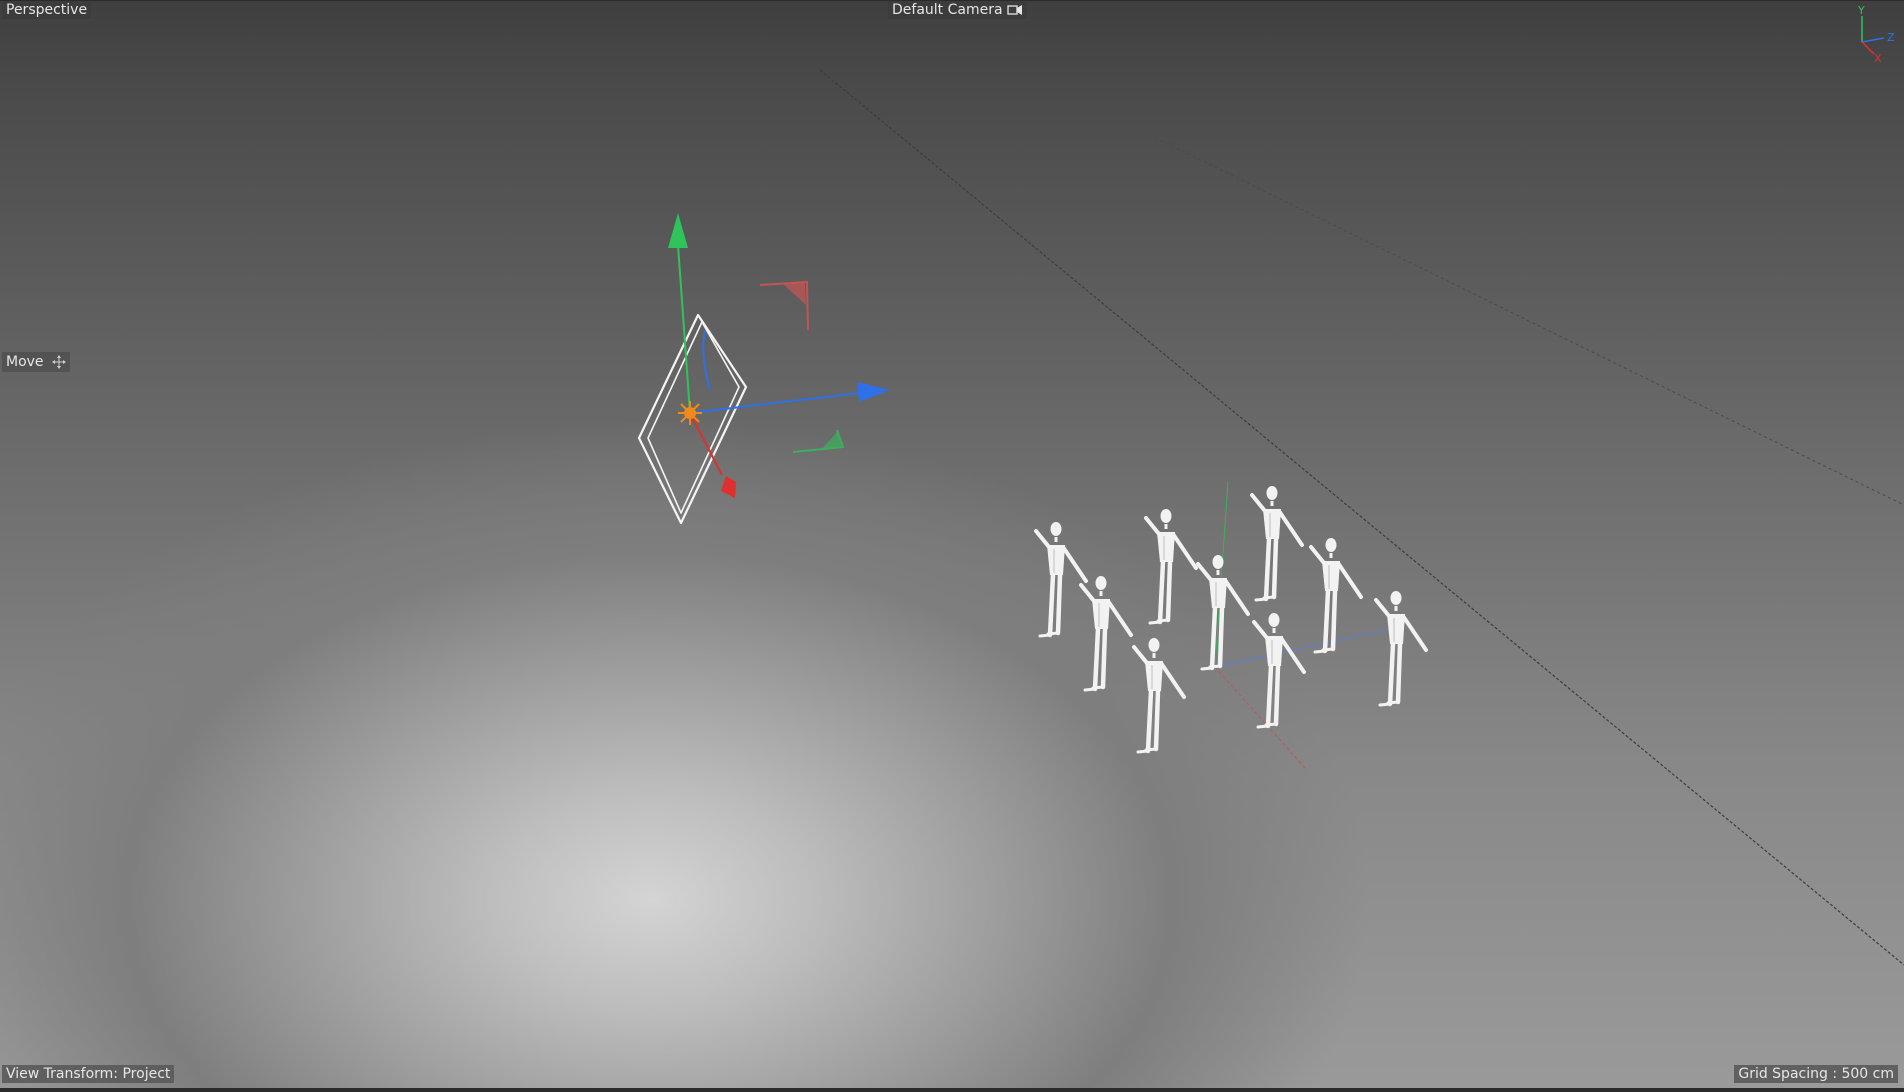 This screenshot has width=1904, height=1092. Describe the element at coordinates (47, 10) in the screenshot. I see `view-name-label: Perspective` at that location.